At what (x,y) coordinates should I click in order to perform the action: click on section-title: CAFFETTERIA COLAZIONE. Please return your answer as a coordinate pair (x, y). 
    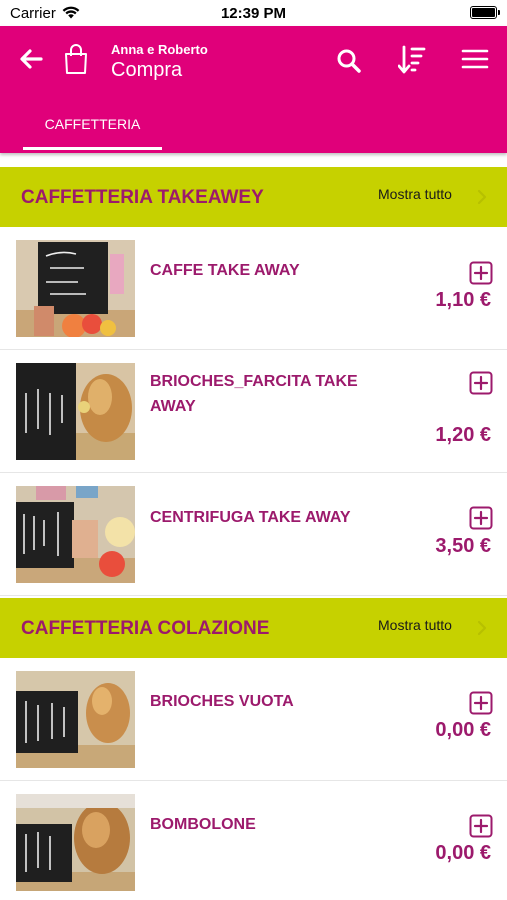
    Looking at the image, I should click on (145, 628).